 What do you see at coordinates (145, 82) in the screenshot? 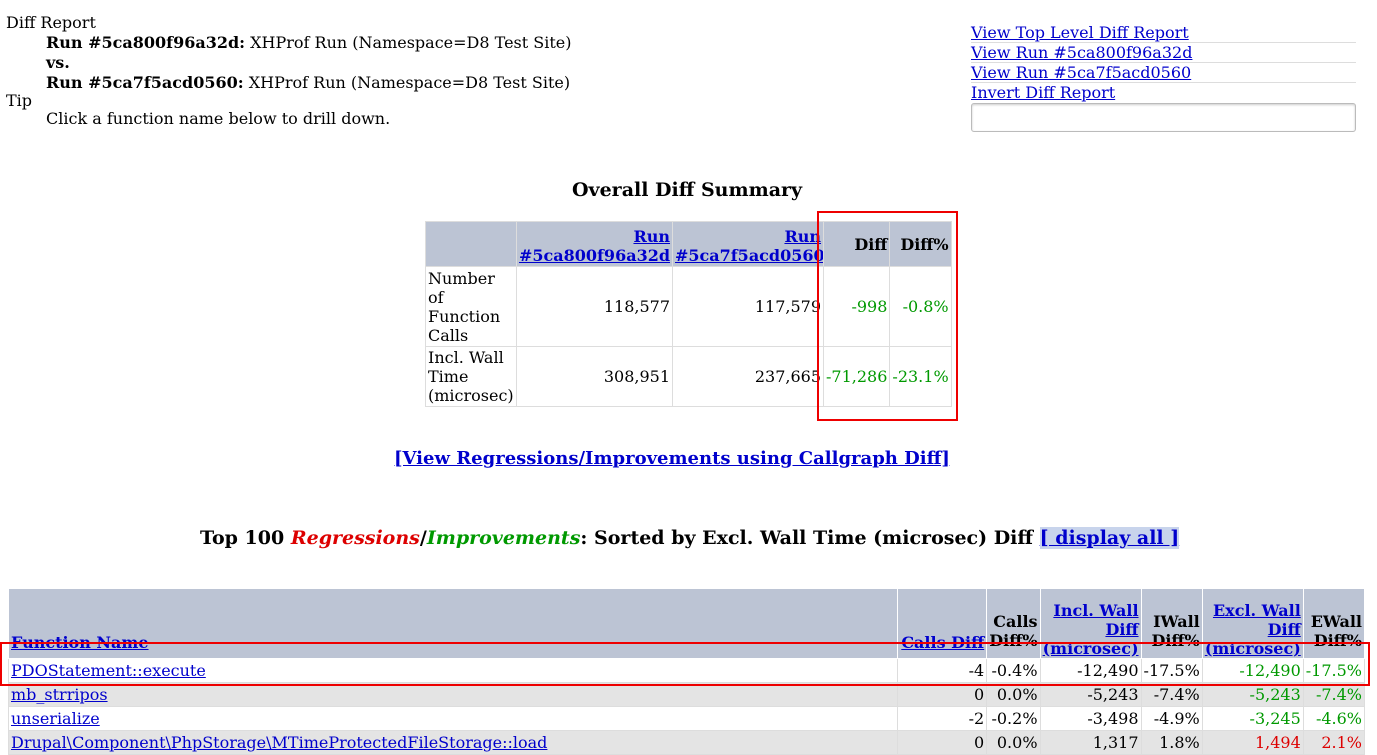
I see `run2-label: Run #5ca7f5acd0560:` at bounding box center [145, 82].